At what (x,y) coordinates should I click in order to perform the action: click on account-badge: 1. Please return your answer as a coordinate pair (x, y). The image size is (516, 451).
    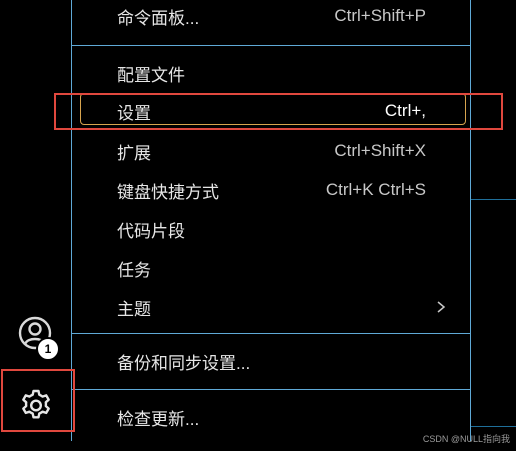
    Looking at the image, I should click on (48, 349).